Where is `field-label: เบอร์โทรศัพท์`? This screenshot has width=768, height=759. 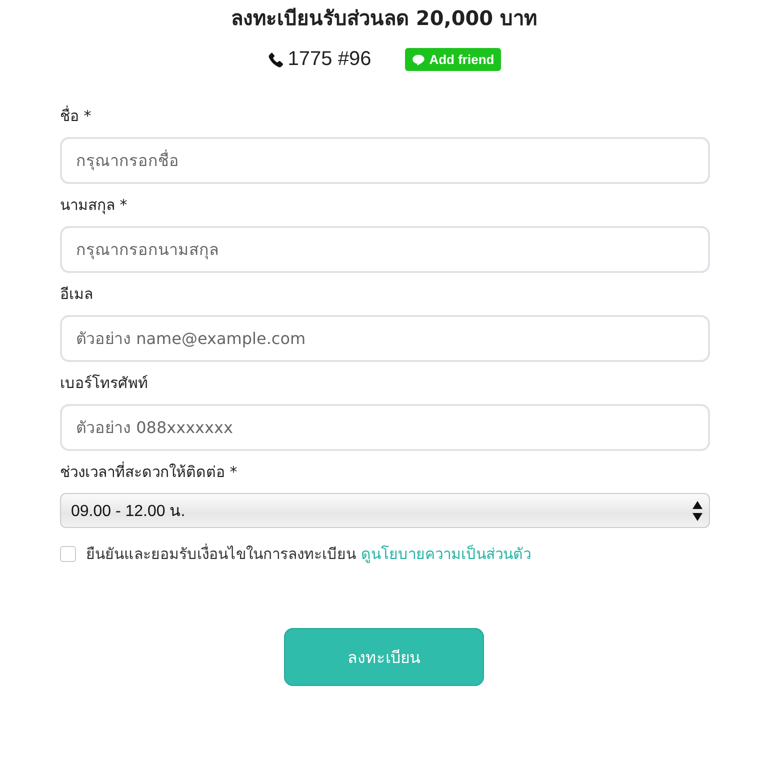 field-label: เบอร์โทรศัพท์ is located at coordinates (104, 383).